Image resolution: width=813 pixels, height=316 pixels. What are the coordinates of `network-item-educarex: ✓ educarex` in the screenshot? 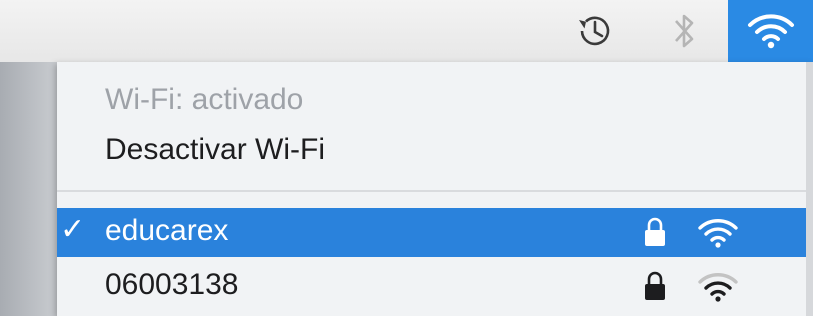 It's located at (435, 232).